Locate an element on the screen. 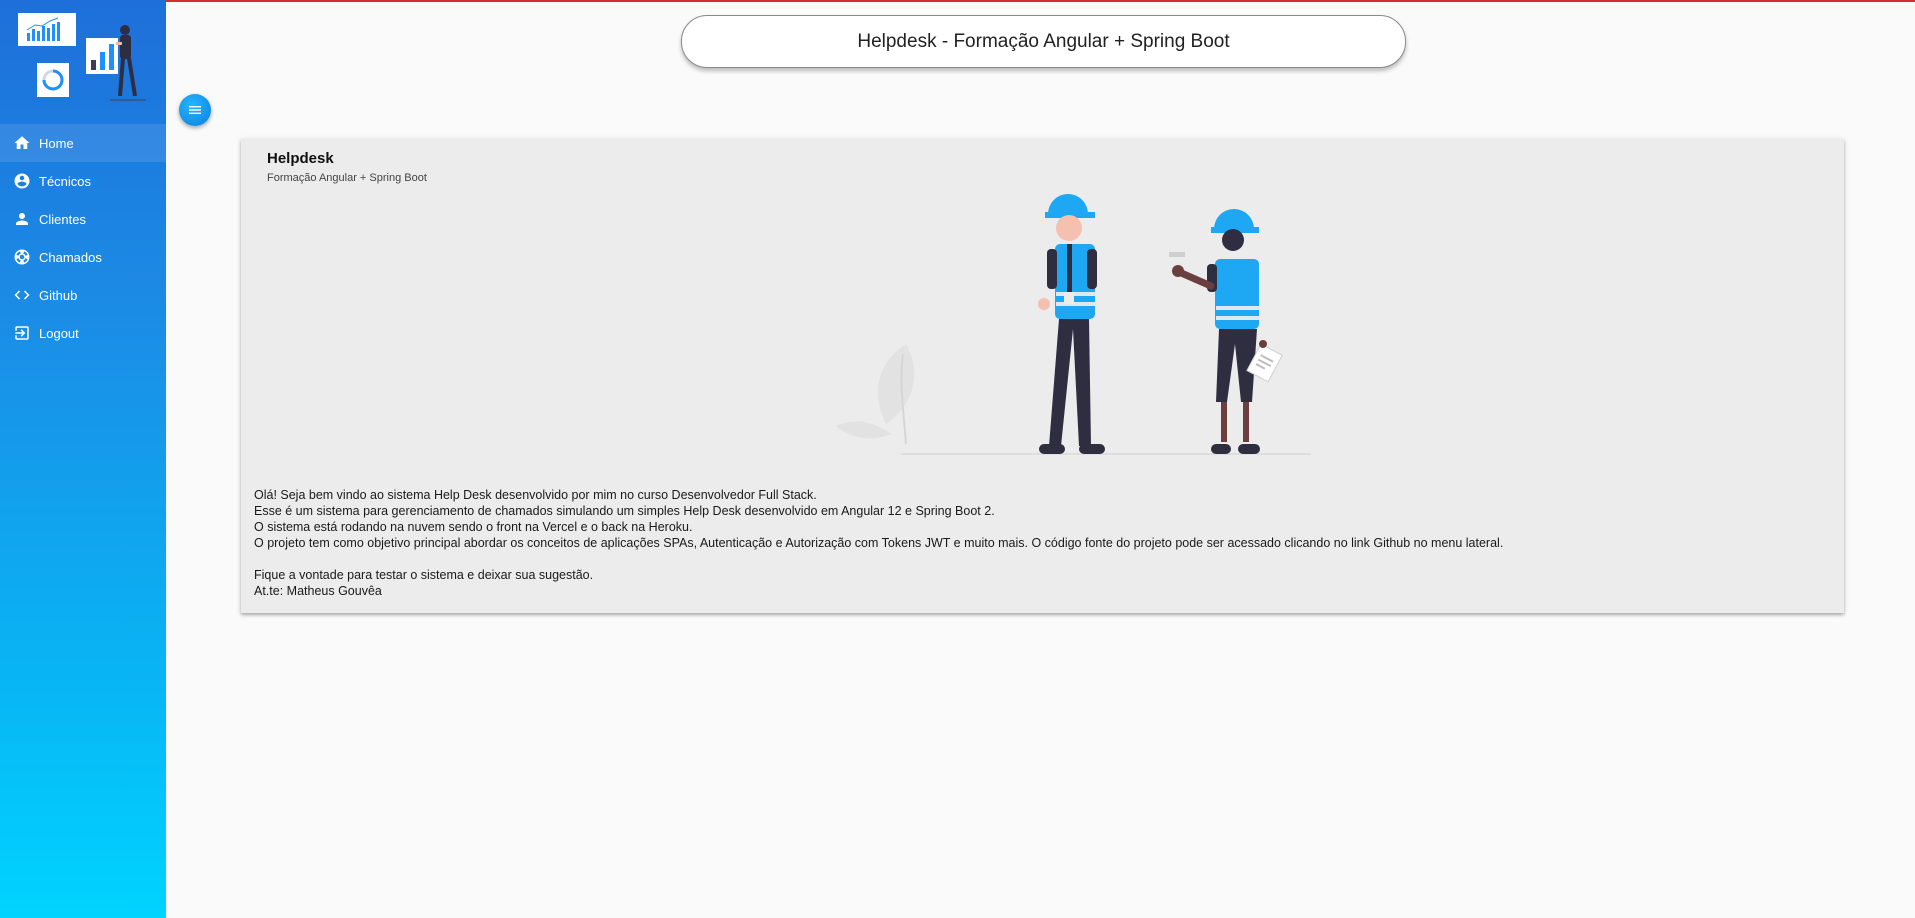 Image resolution: width=1915 pixels, height=918 pixels. sidebar-item-home: Home is located at coordinates (83, 143).